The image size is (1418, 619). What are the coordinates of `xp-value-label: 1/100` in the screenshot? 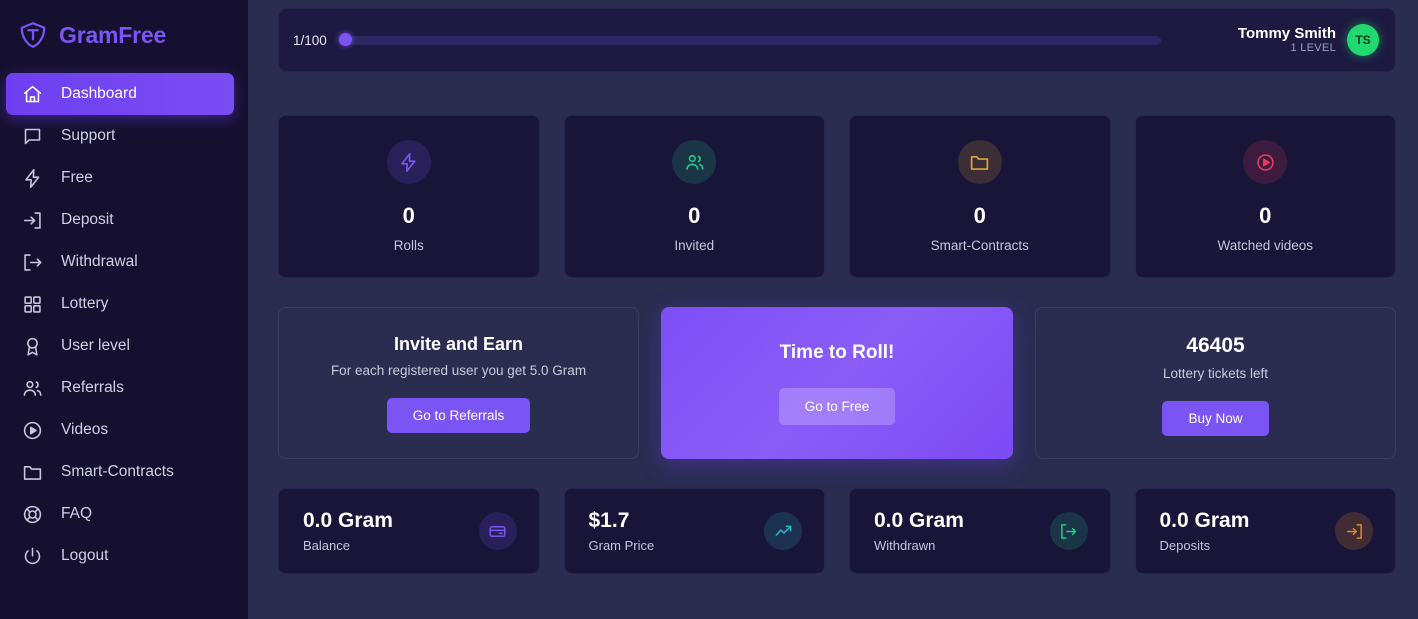 It's located at (310, 40).